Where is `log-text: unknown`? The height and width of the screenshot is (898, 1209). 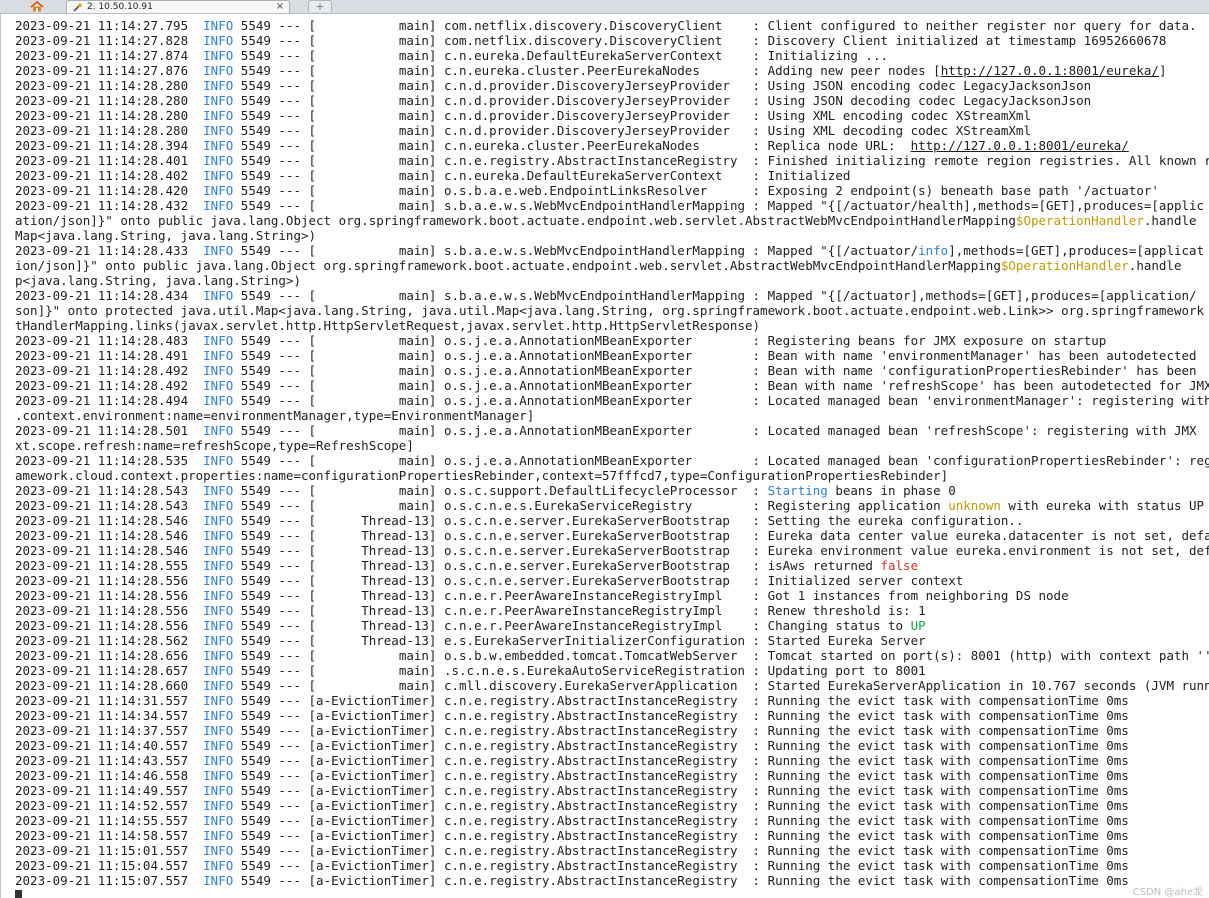
log-text: unknown is located at coordinates (974, 505).